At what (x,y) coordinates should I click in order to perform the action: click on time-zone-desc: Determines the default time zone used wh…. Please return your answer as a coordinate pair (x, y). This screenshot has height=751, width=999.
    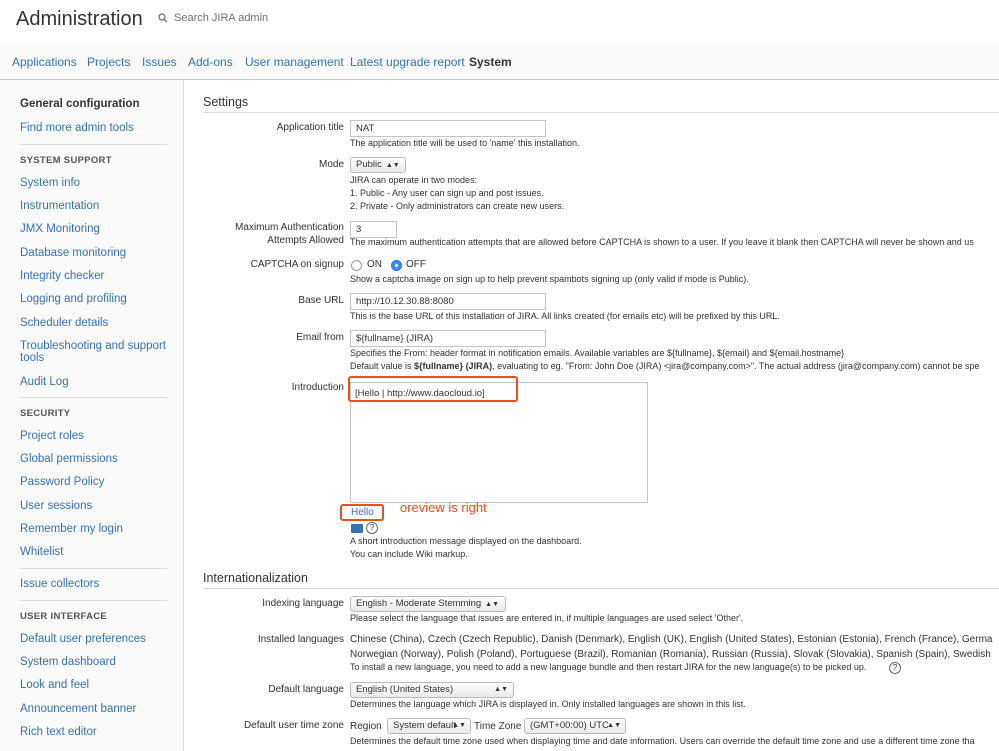
    Looking at the image, I should click on (662, 741).